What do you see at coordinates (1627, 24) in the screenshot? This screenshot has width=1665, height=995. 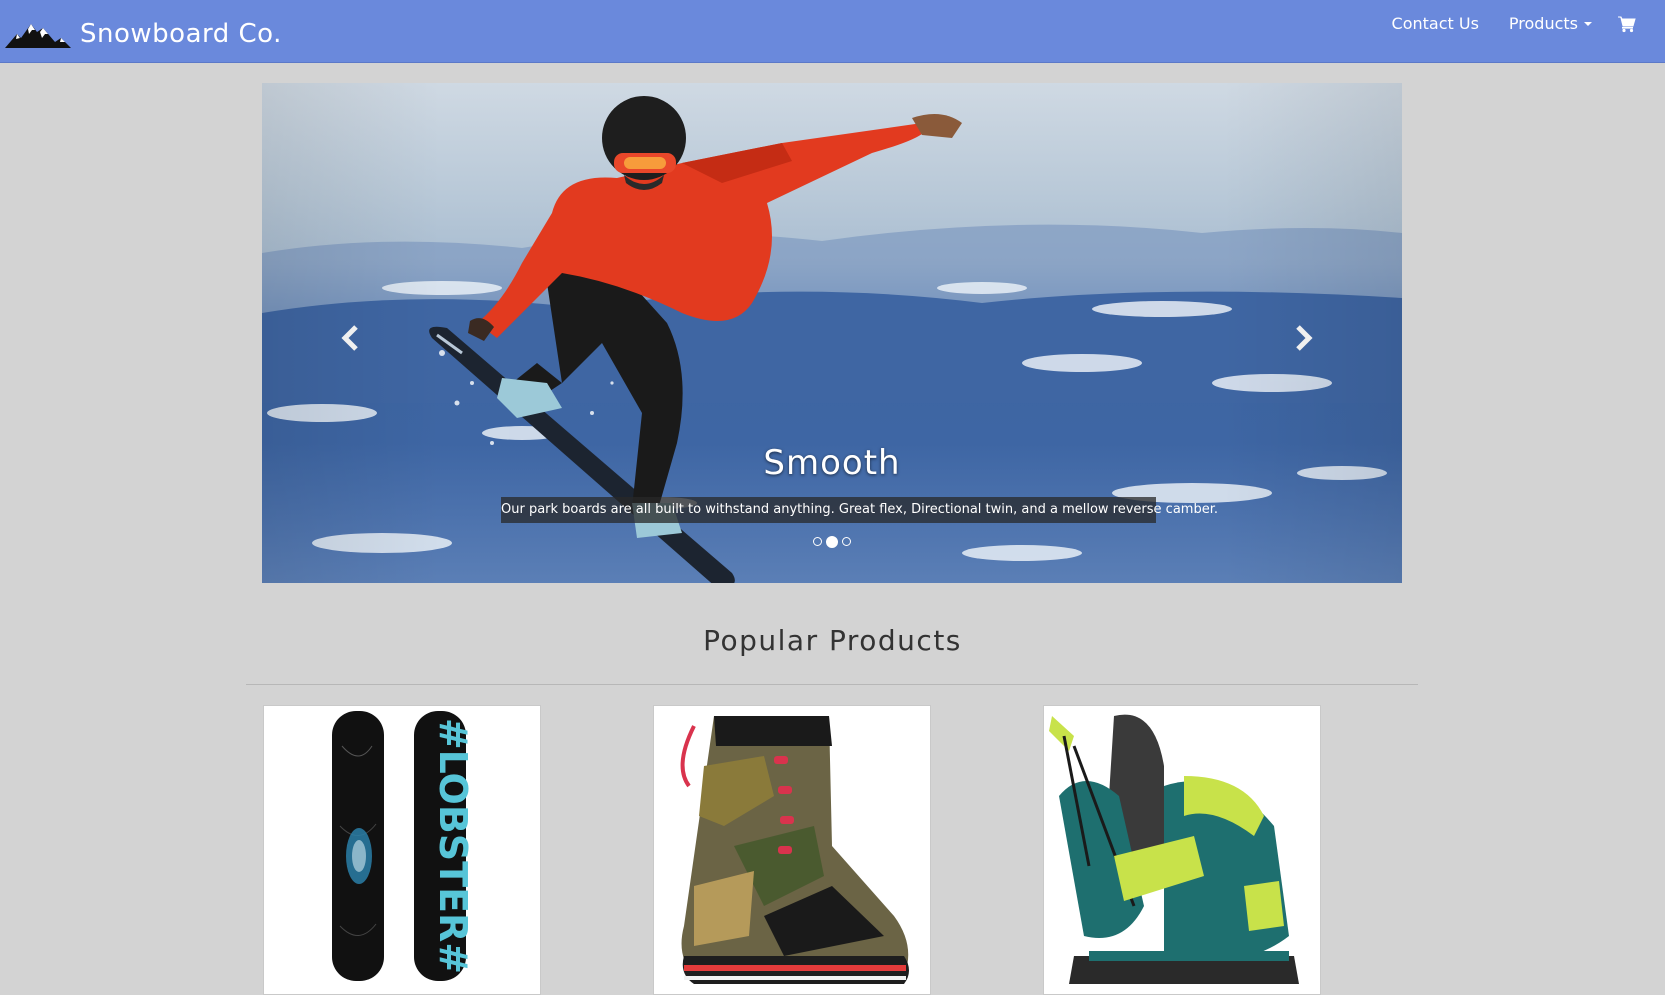 I see `shopping-cart-icon` at bounding box center [1627, 24].